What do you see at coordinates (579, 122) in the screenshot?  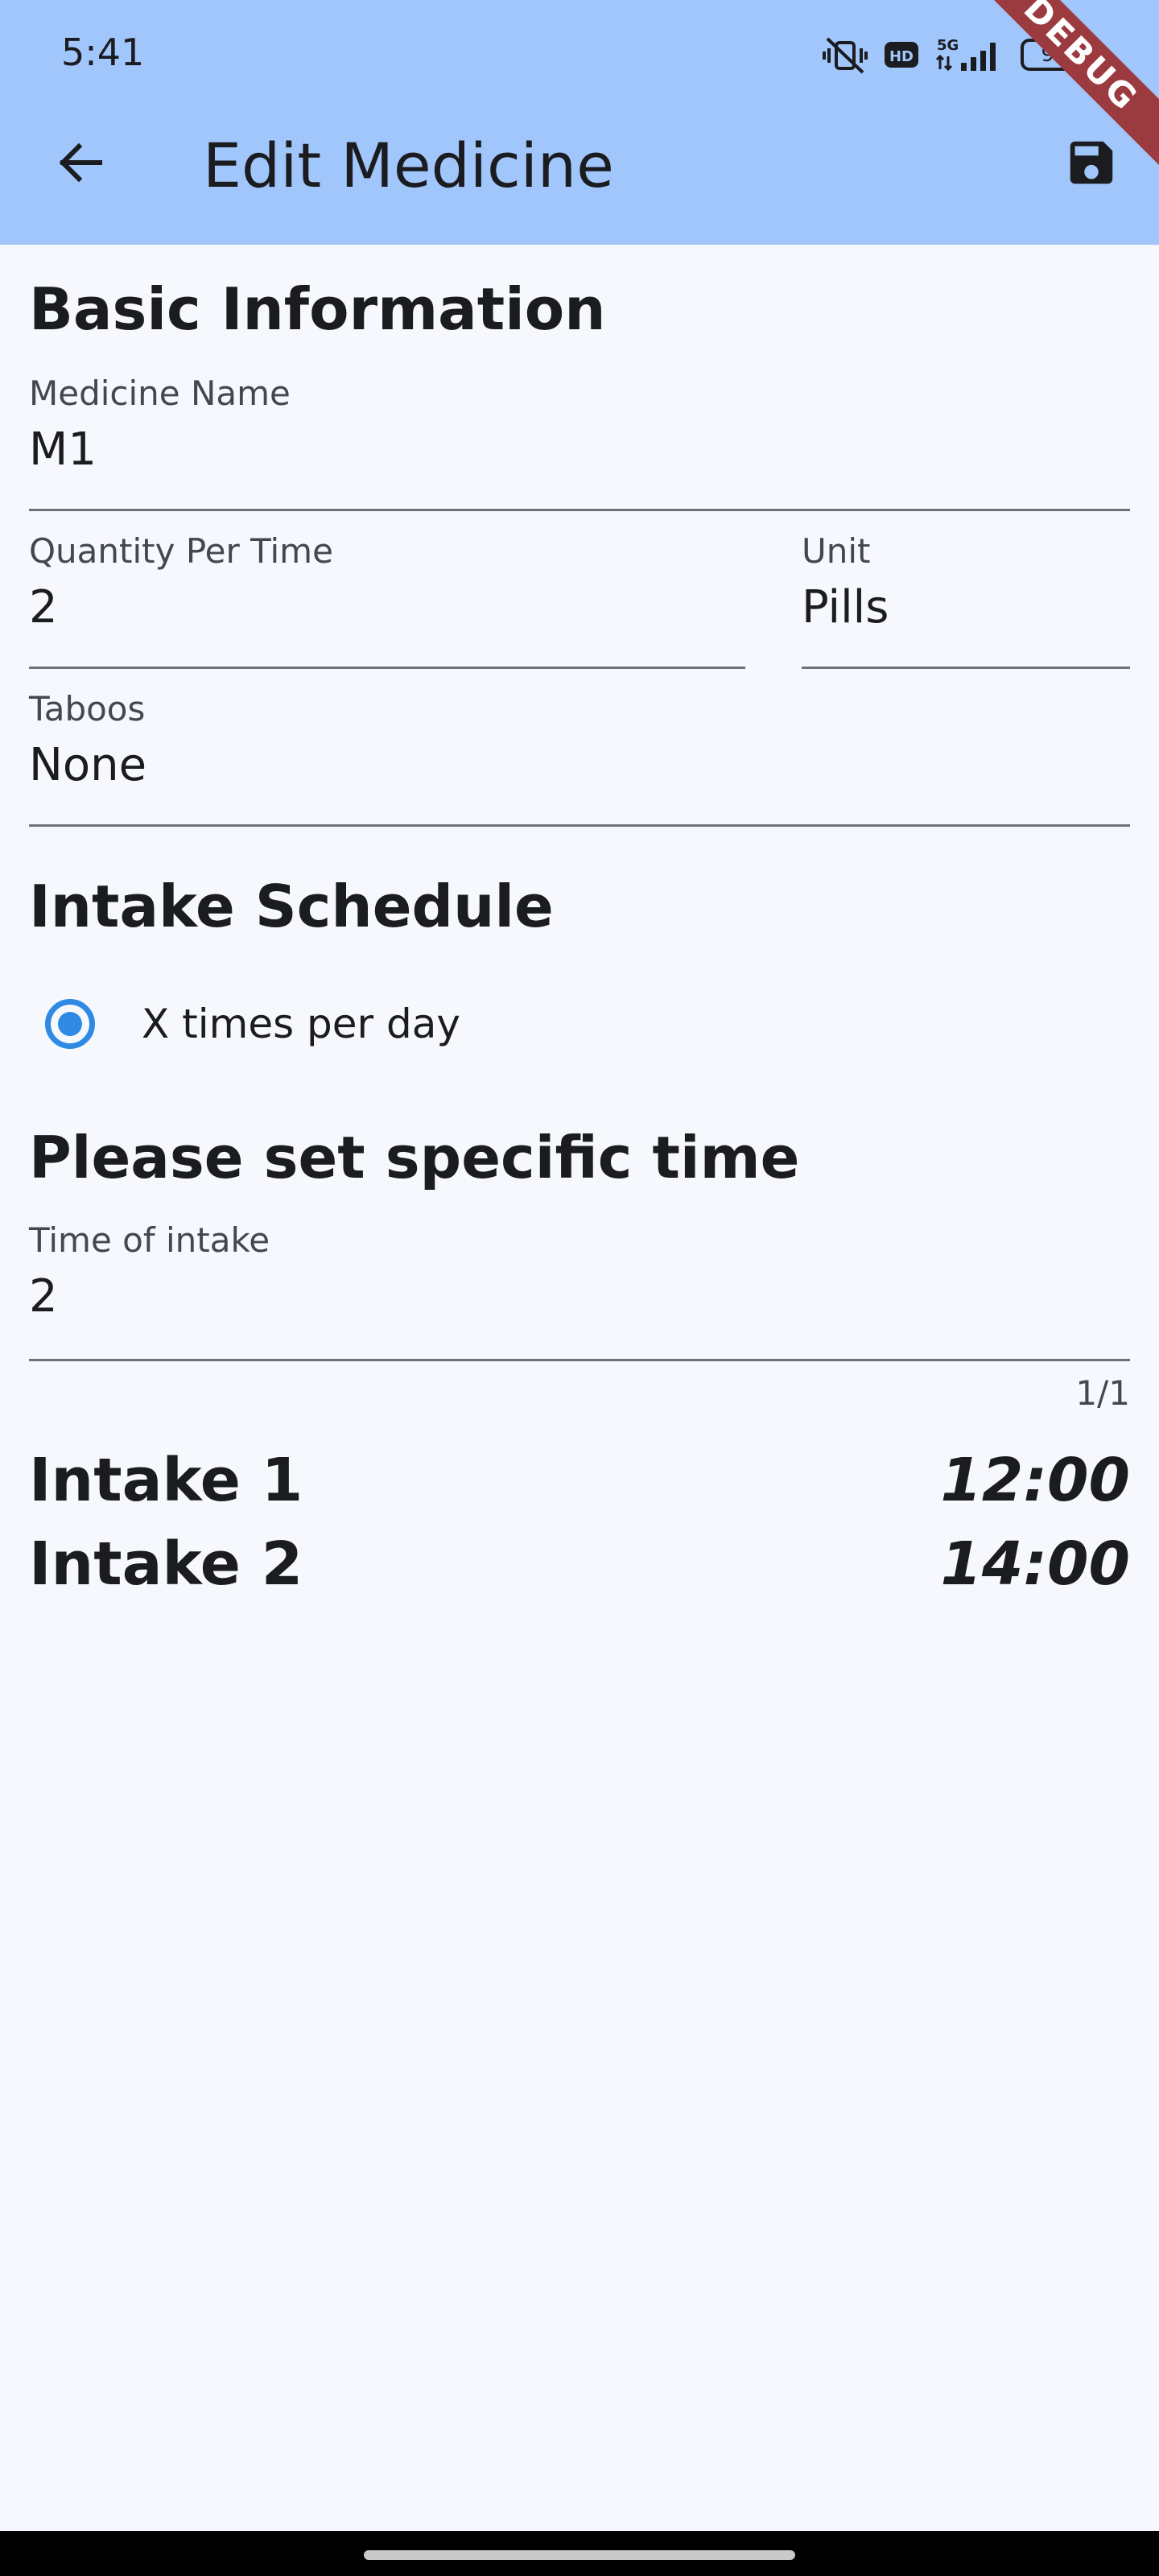 I see `app-bar: 5:41 HD 5G DEBUG Edit Medicine` at bounding box center [579, 122].